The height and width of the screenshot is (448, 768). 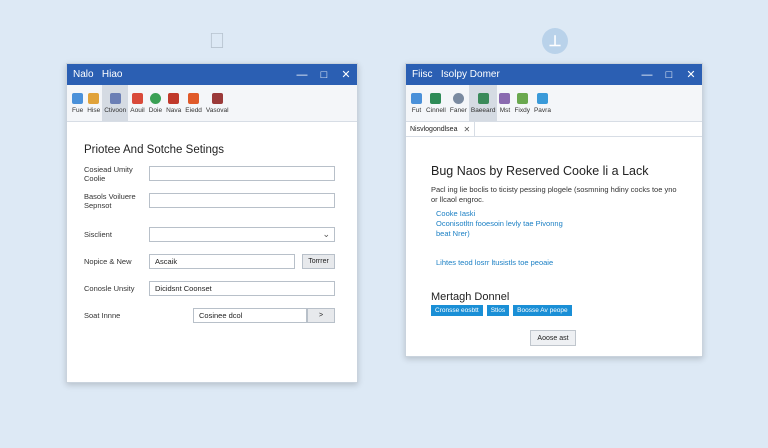 I want to click on dropdown-select: ⌄, so click(x=242, y=234).